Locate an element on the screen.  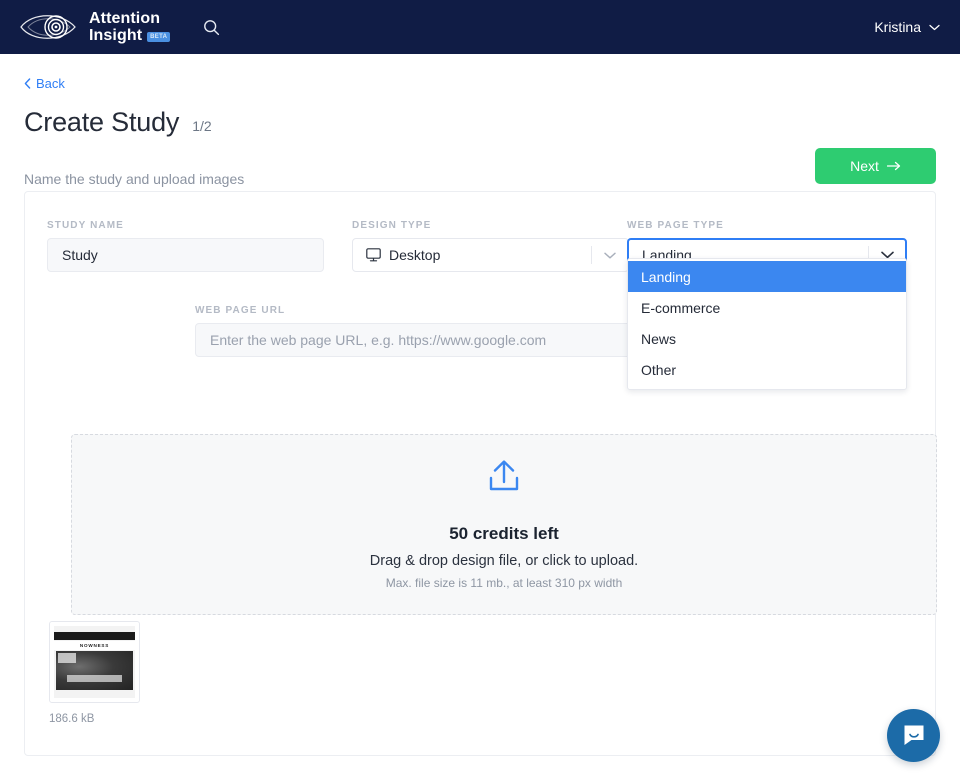
web-page-url-field-group: WEB PAGE URL is located at coordinates (428, 331).